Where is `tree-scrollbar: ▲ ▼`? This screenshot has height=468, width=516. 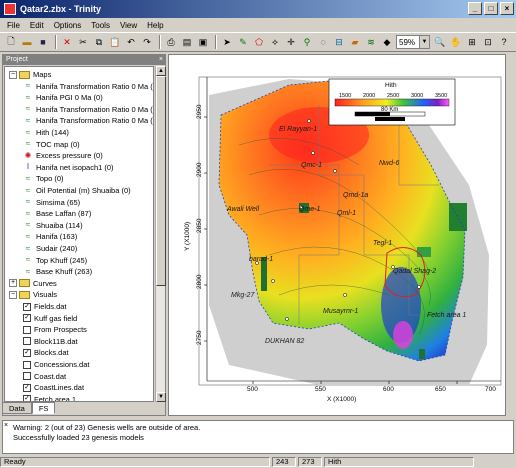
tree-scrollbar: ▲ ▼ is located at coordinates (160, 234).